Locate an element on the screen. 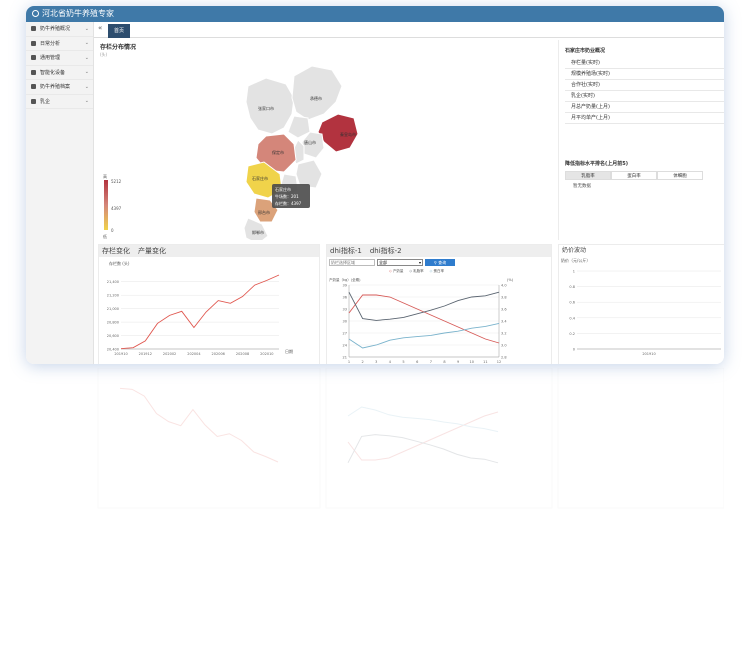 The height and width of the screenshot is (647, 750). y-tick-label: 20,600 is located at coordinates (113, 336).